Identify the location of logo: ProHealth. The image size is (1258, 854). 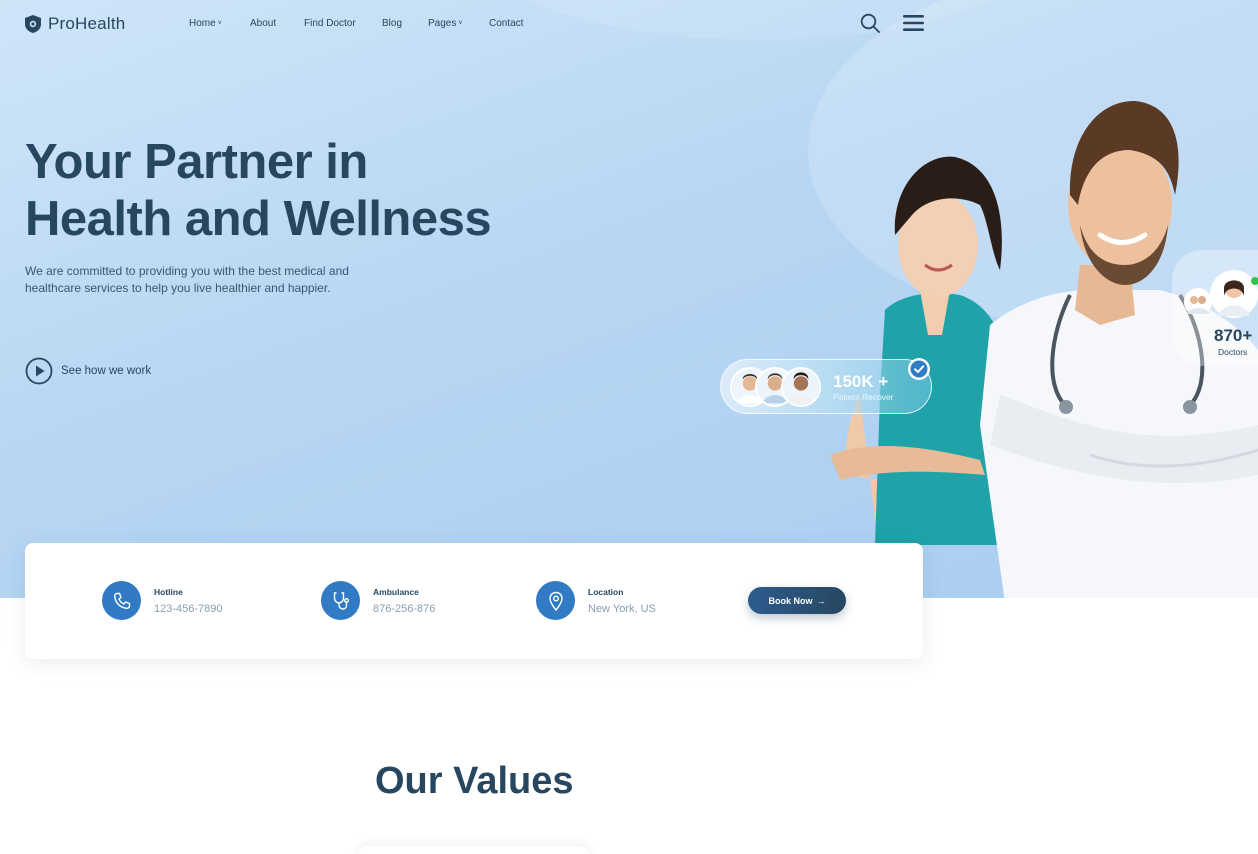
(75, 24).